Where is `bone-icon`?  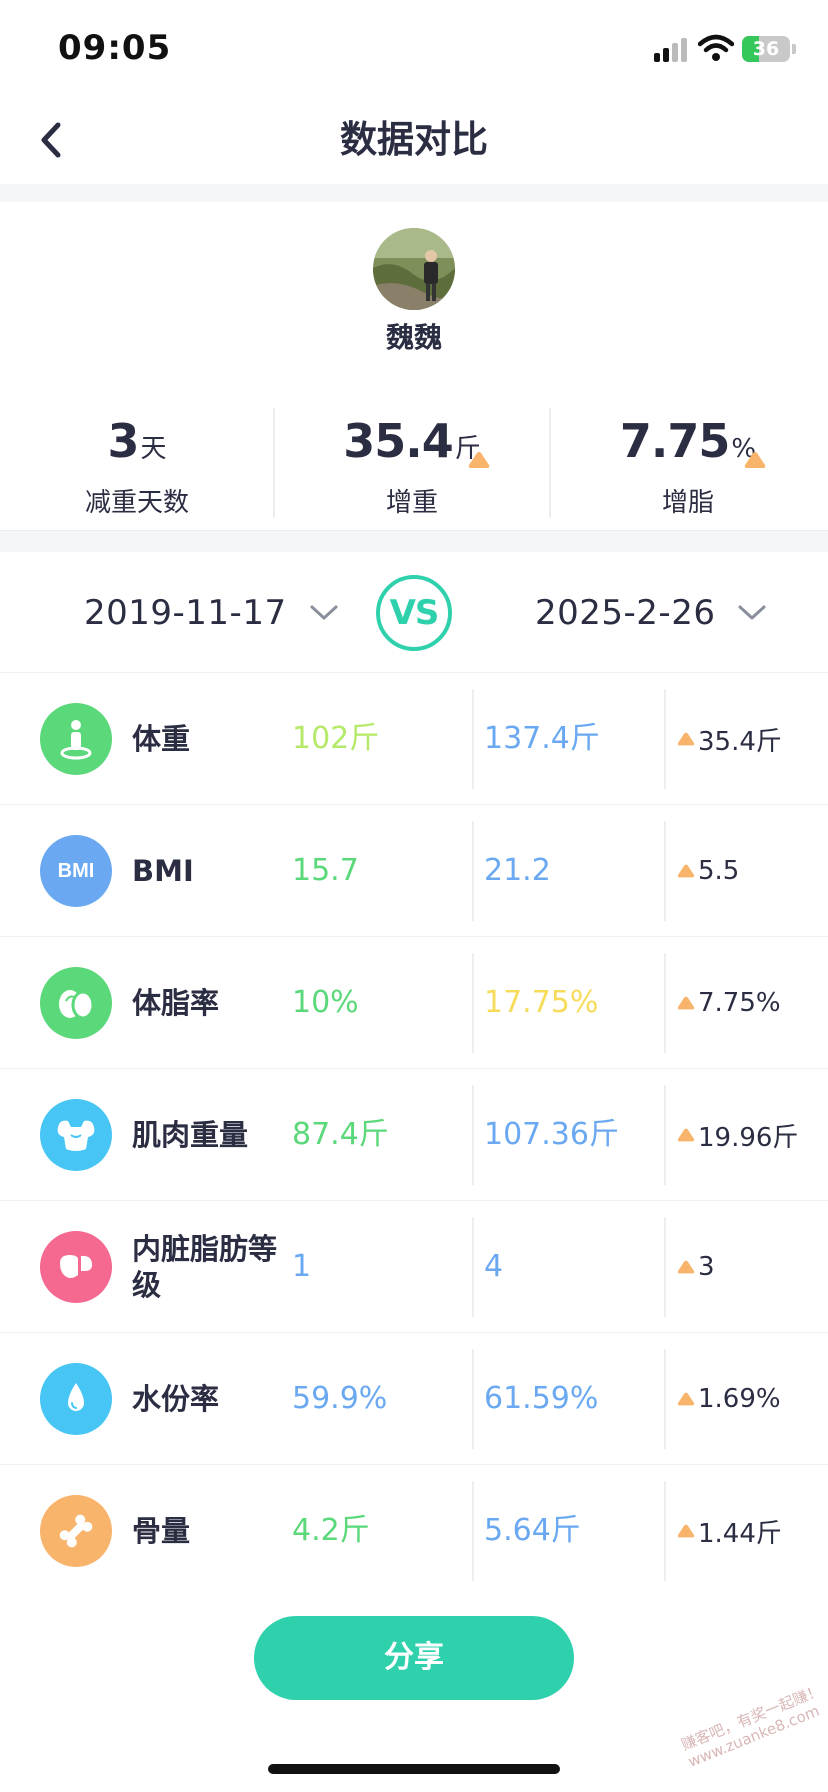 bone-icon is located at coordinates (76, 1531).